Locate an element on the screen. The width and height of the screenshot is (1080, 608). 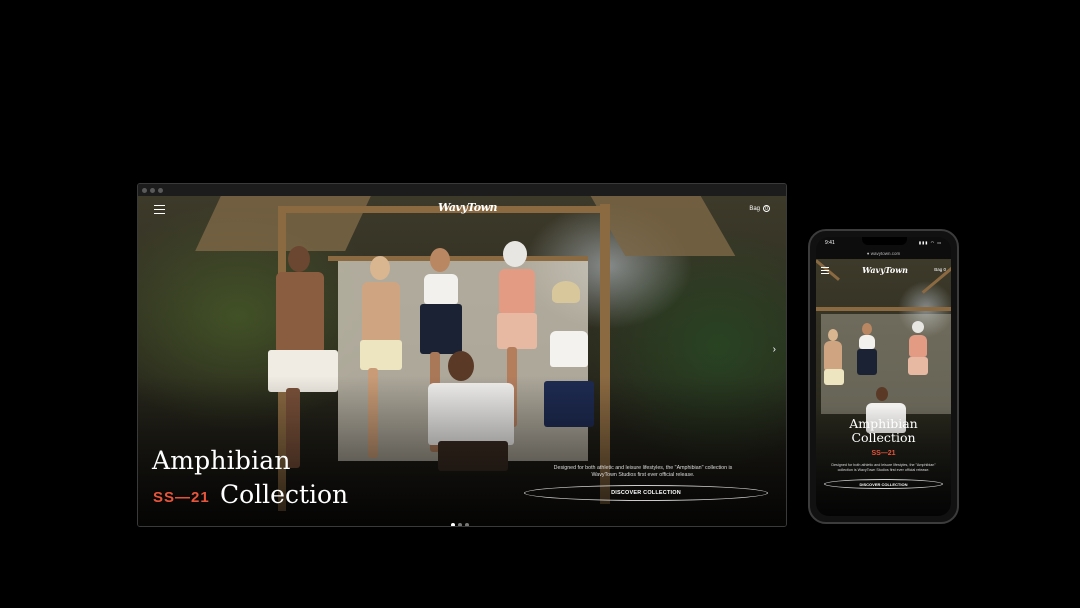
address-bar: ● wavytown.com is located at coordinates (883, 253).